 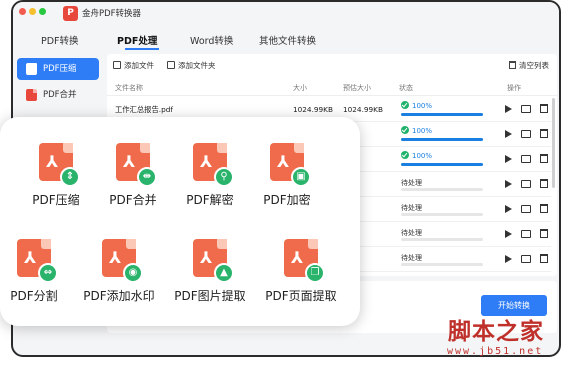 I want to click on add-file-button: 添加文件, so click(x=133, y=65).